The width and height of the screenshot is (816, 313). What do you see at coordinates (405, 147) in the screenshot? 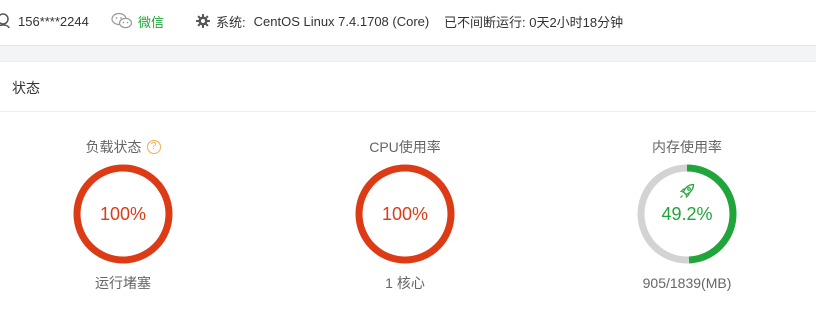
I see `cpu-gauge-title: CPU使用率` at bounding box center [405, 147].